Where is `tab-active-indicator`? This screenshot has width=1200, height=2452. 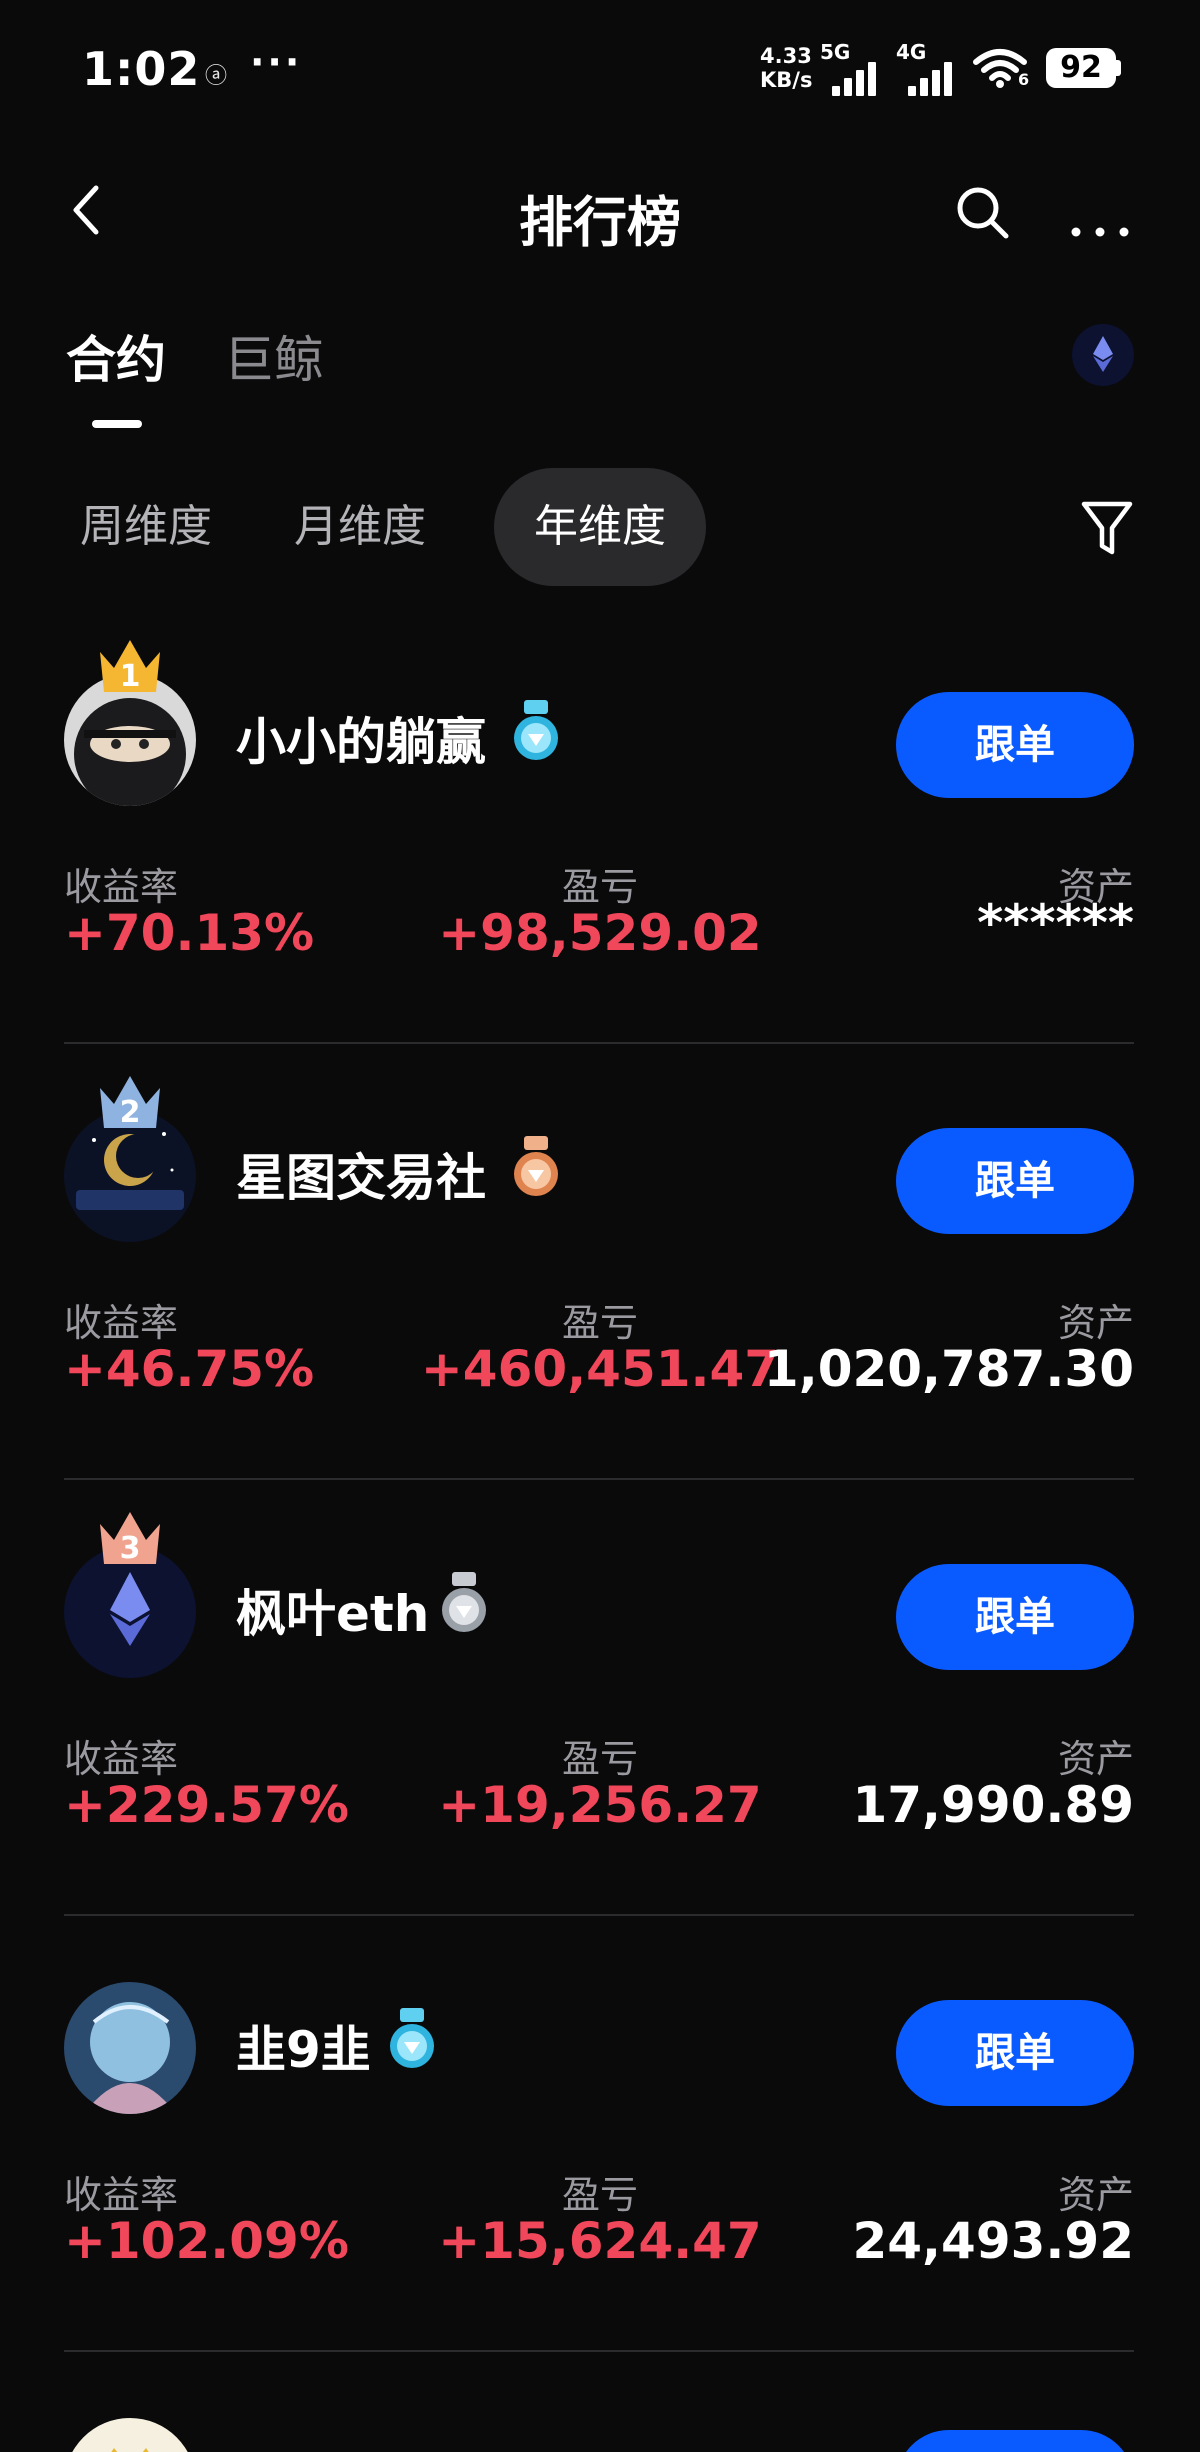 tab-active-indicator is located at coordinates (117, 424).